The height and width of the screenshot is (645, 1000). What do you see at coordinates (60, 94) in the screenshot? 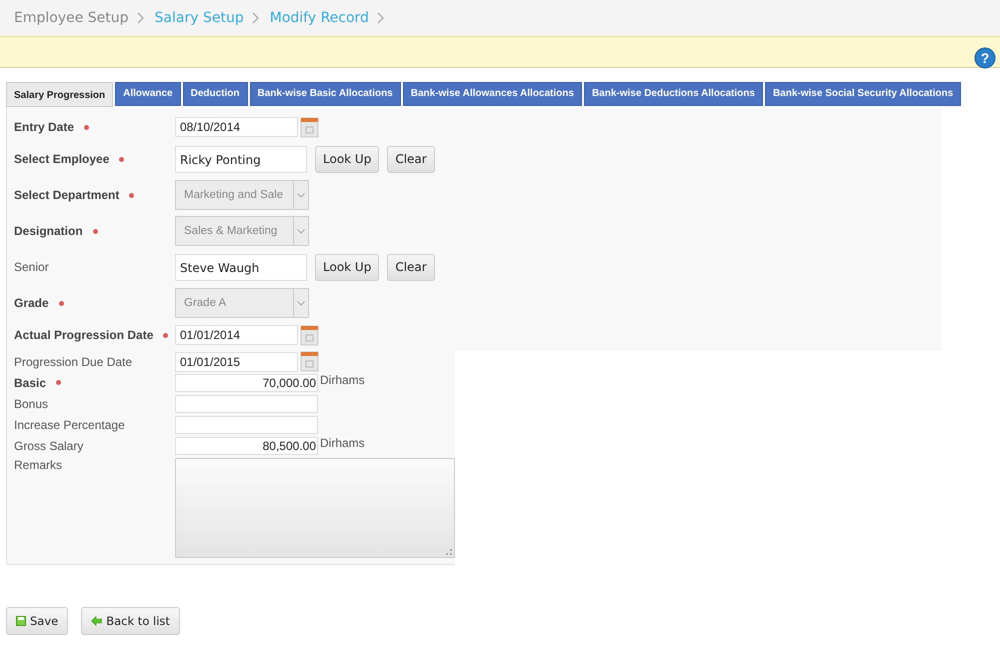
I see `tab: Salary Progression` at bounding box center [60, 94].